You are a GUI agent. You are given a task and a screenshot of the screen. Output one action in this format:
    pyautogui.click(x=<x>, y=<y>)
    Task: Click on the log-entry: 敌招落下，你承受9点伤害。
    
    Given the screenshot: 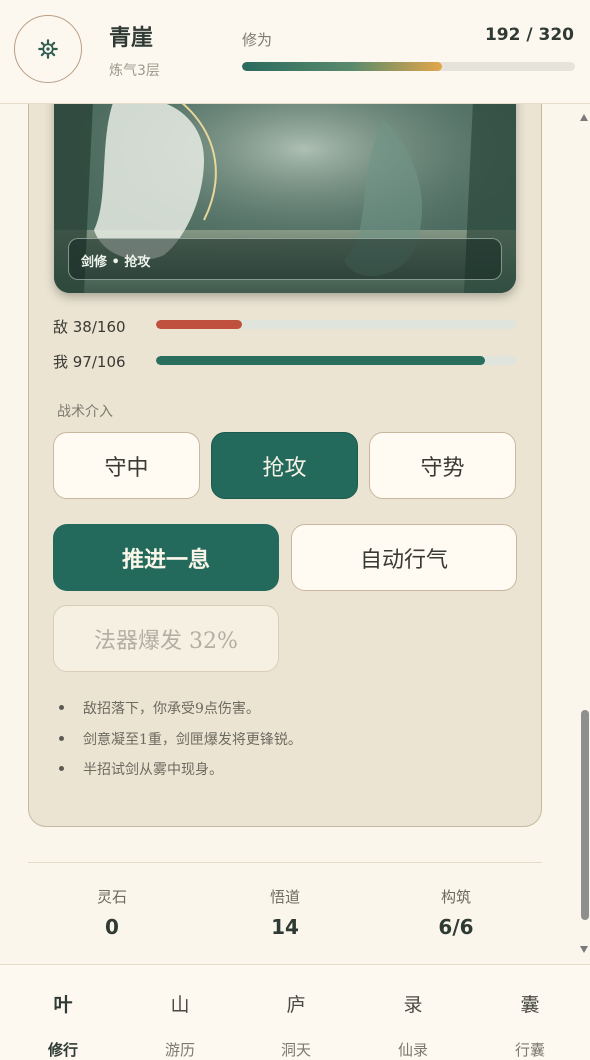 What is the action you would take?
    pyautogui.click(x=289, y=713)
    